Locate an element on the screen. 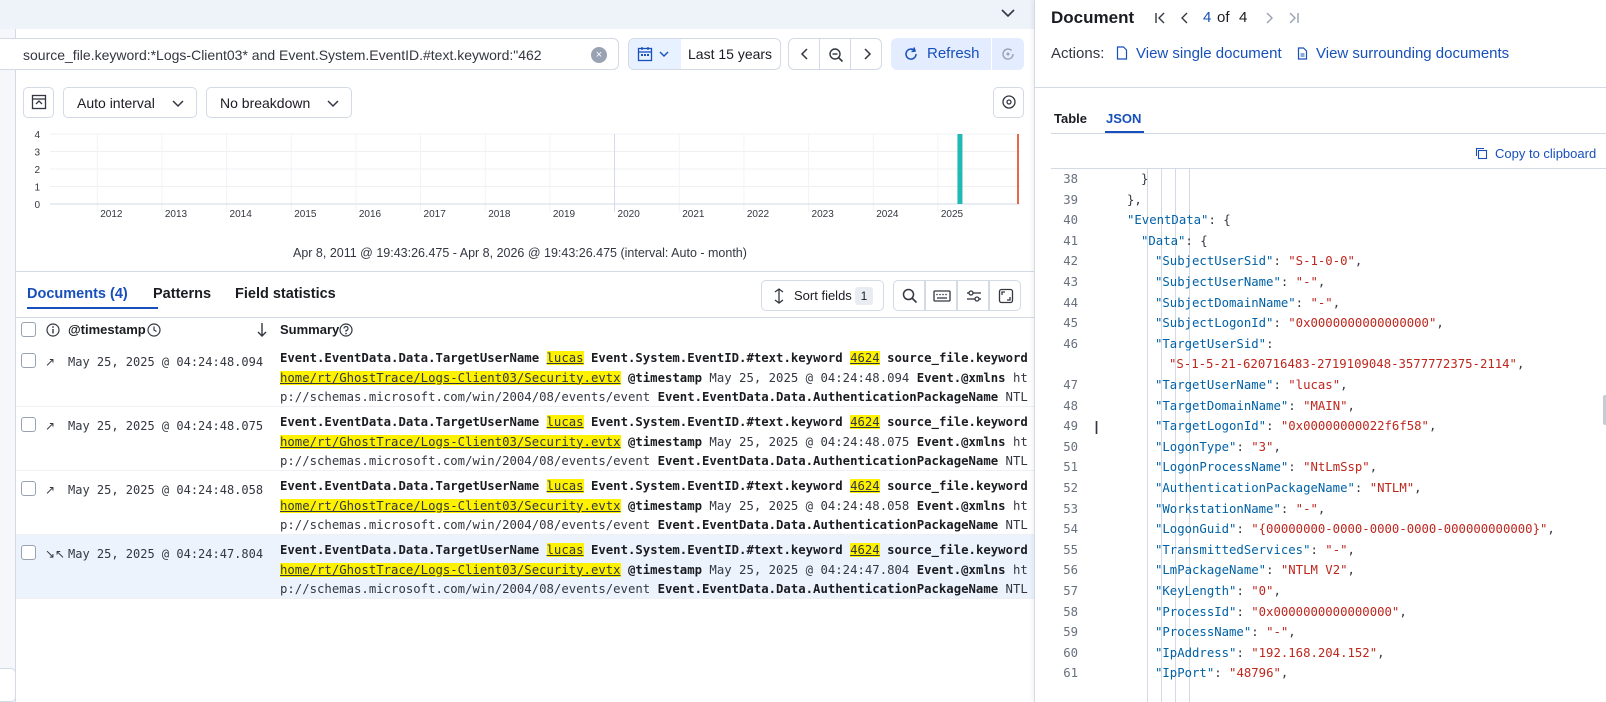  view-surrounding-documents-link: View surrounding documents is located at coordinates (1412, 53).